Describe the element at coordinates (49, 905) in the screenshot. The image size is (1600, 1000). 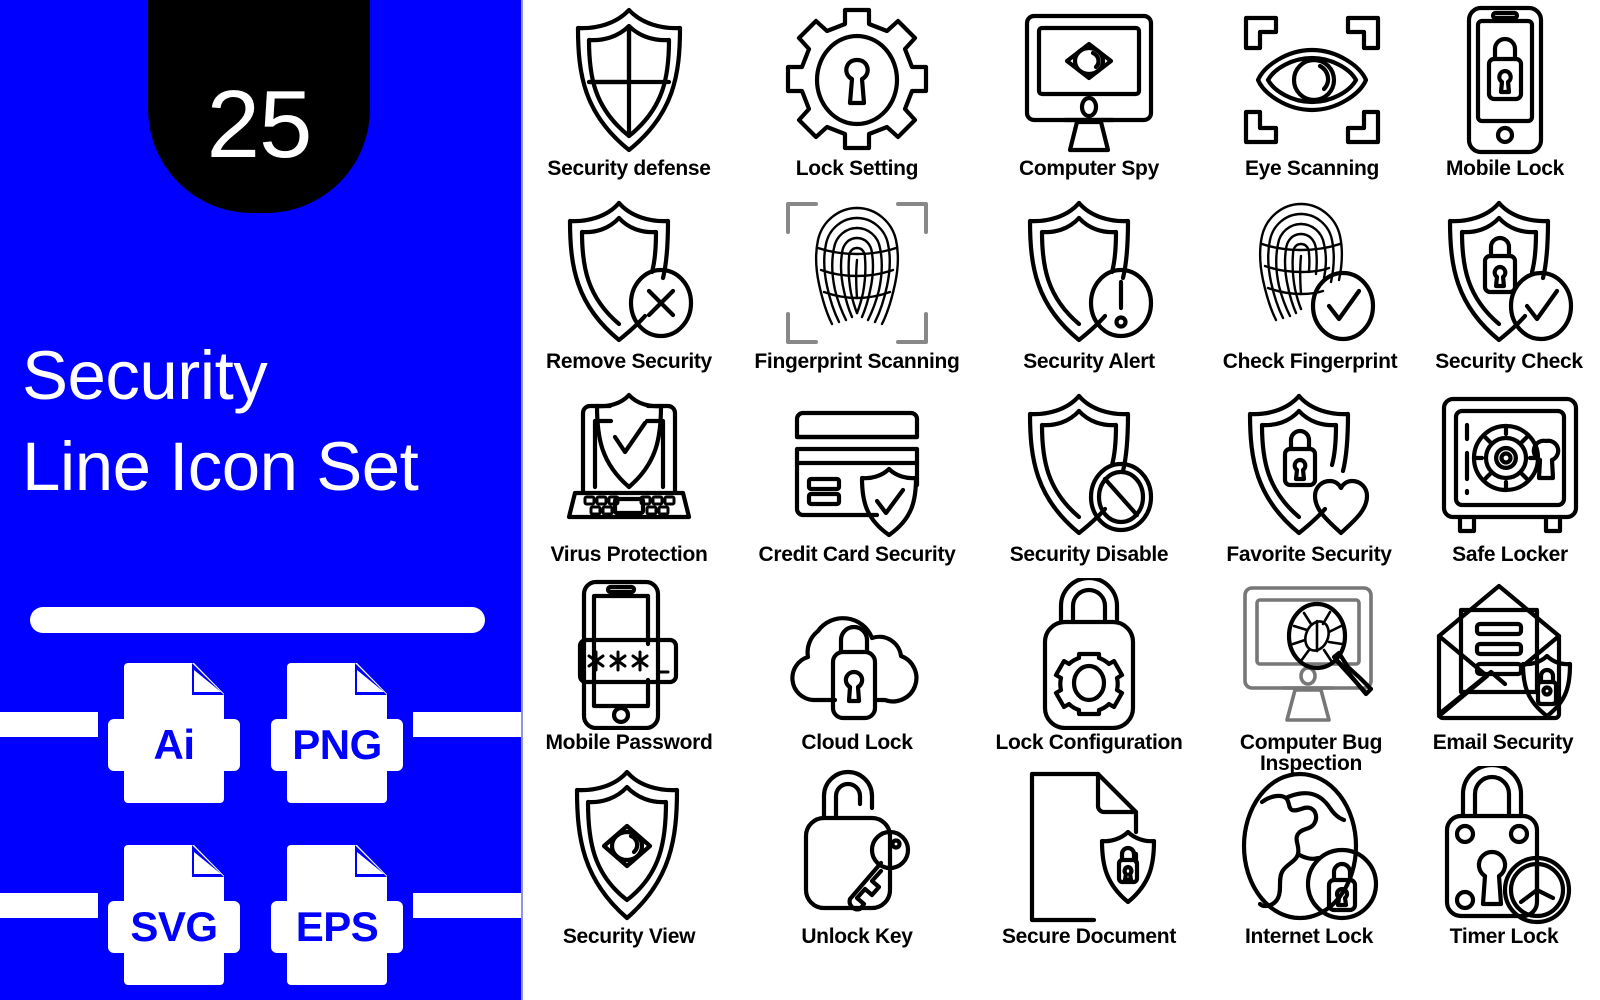
I see `connector-bar-left-bottom` at that location.